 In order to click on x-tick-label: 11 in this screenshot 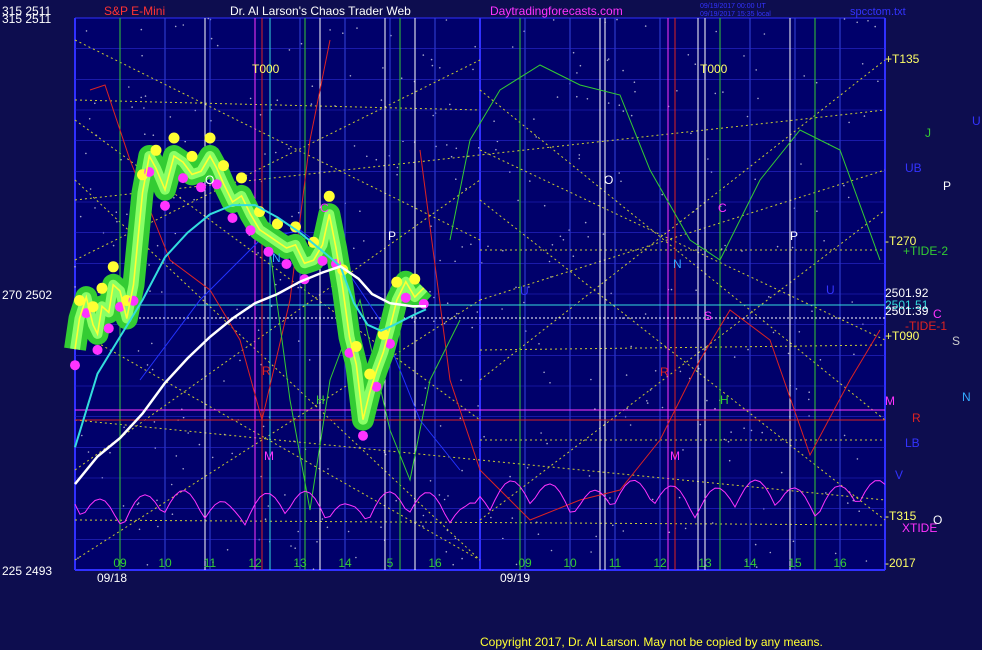, I will do `click(615, 563)`.